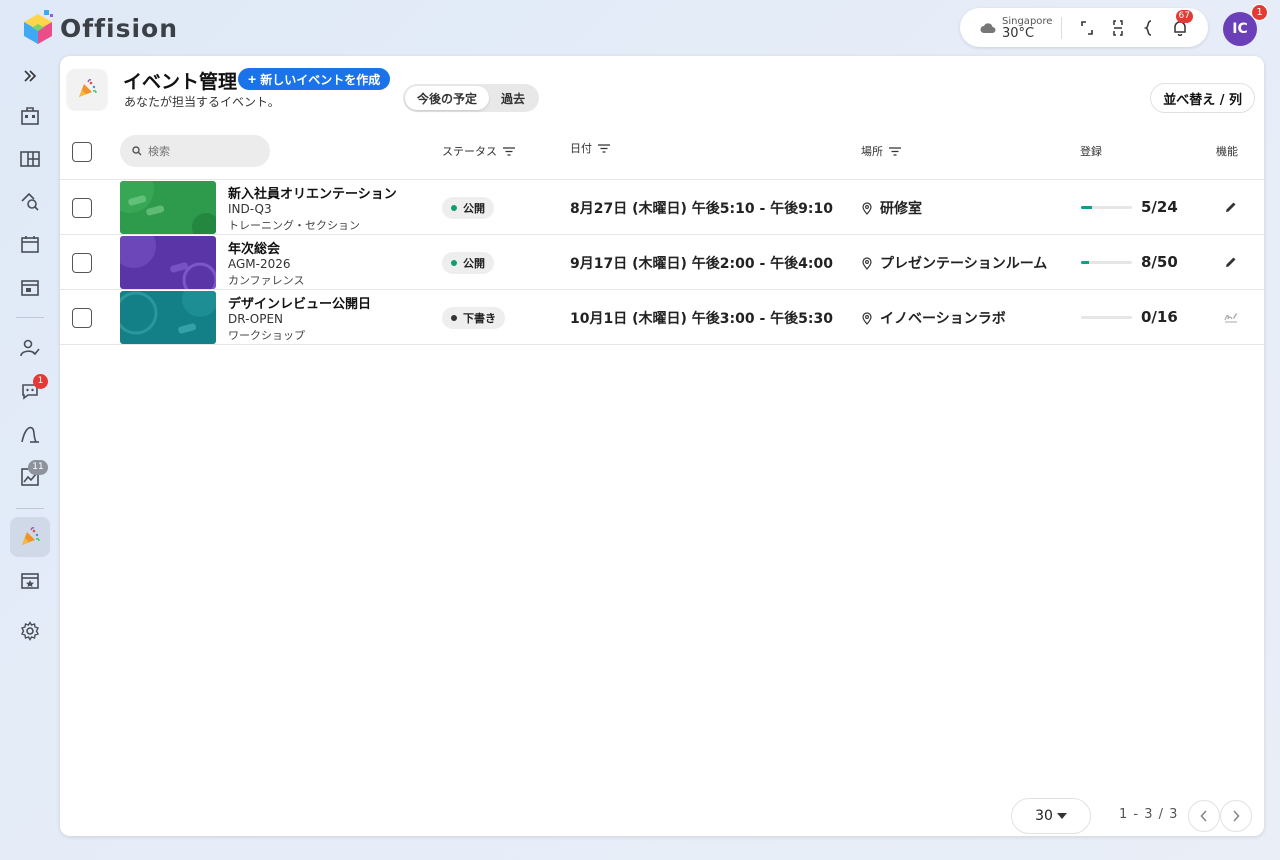 This screenshot has height=860, width=1280. I want to click on pagination-range: 1 - 3 / 3, so click(1149, 814).